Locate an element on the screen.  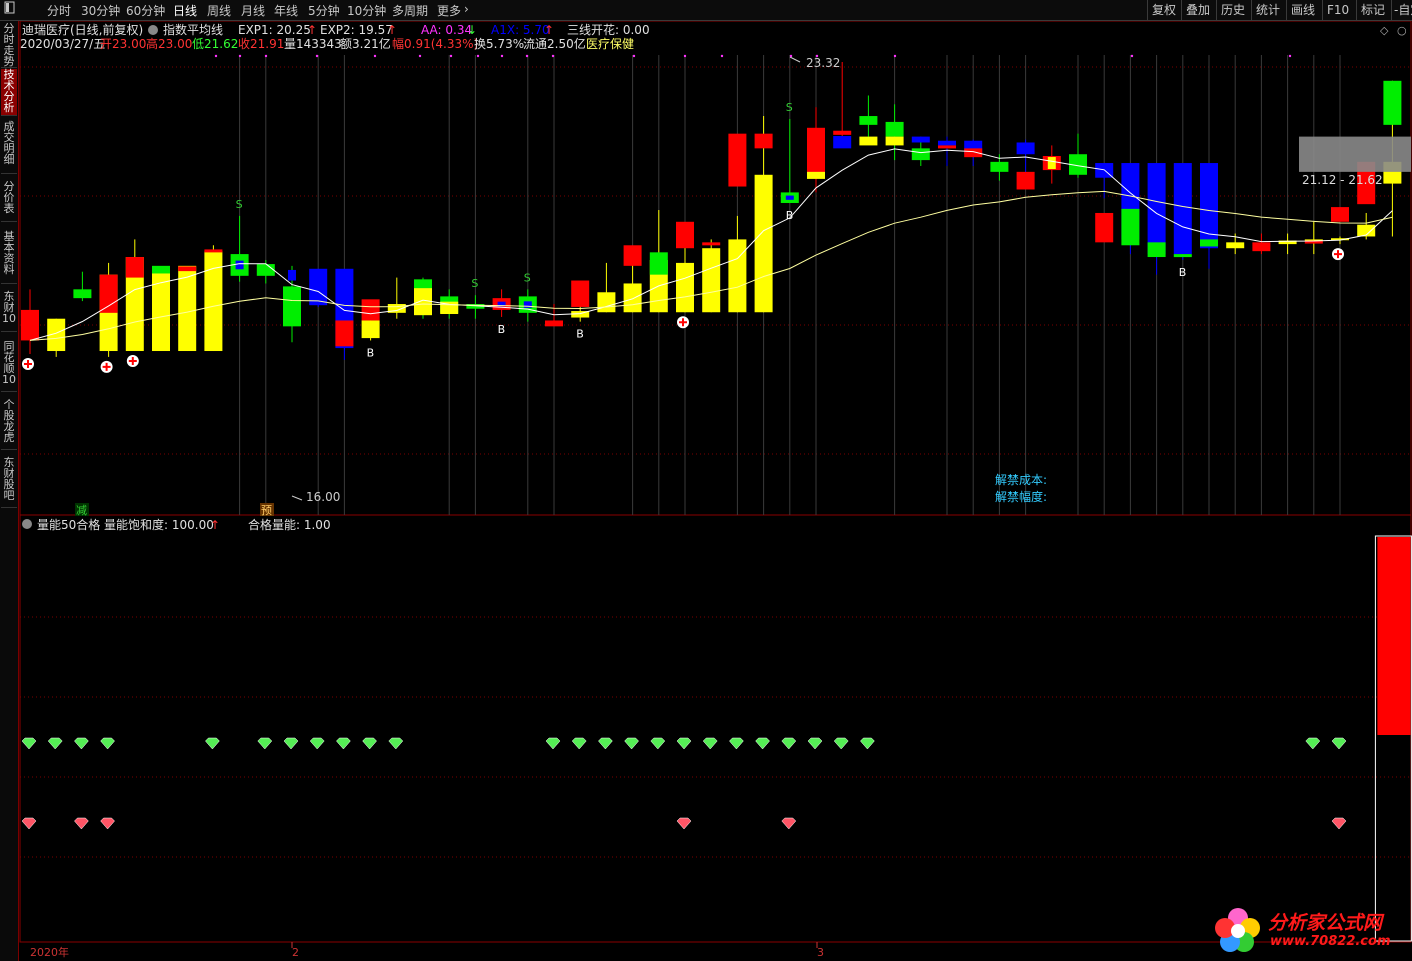
tab-yearly: 年线 is located at coordinates (286, 10).